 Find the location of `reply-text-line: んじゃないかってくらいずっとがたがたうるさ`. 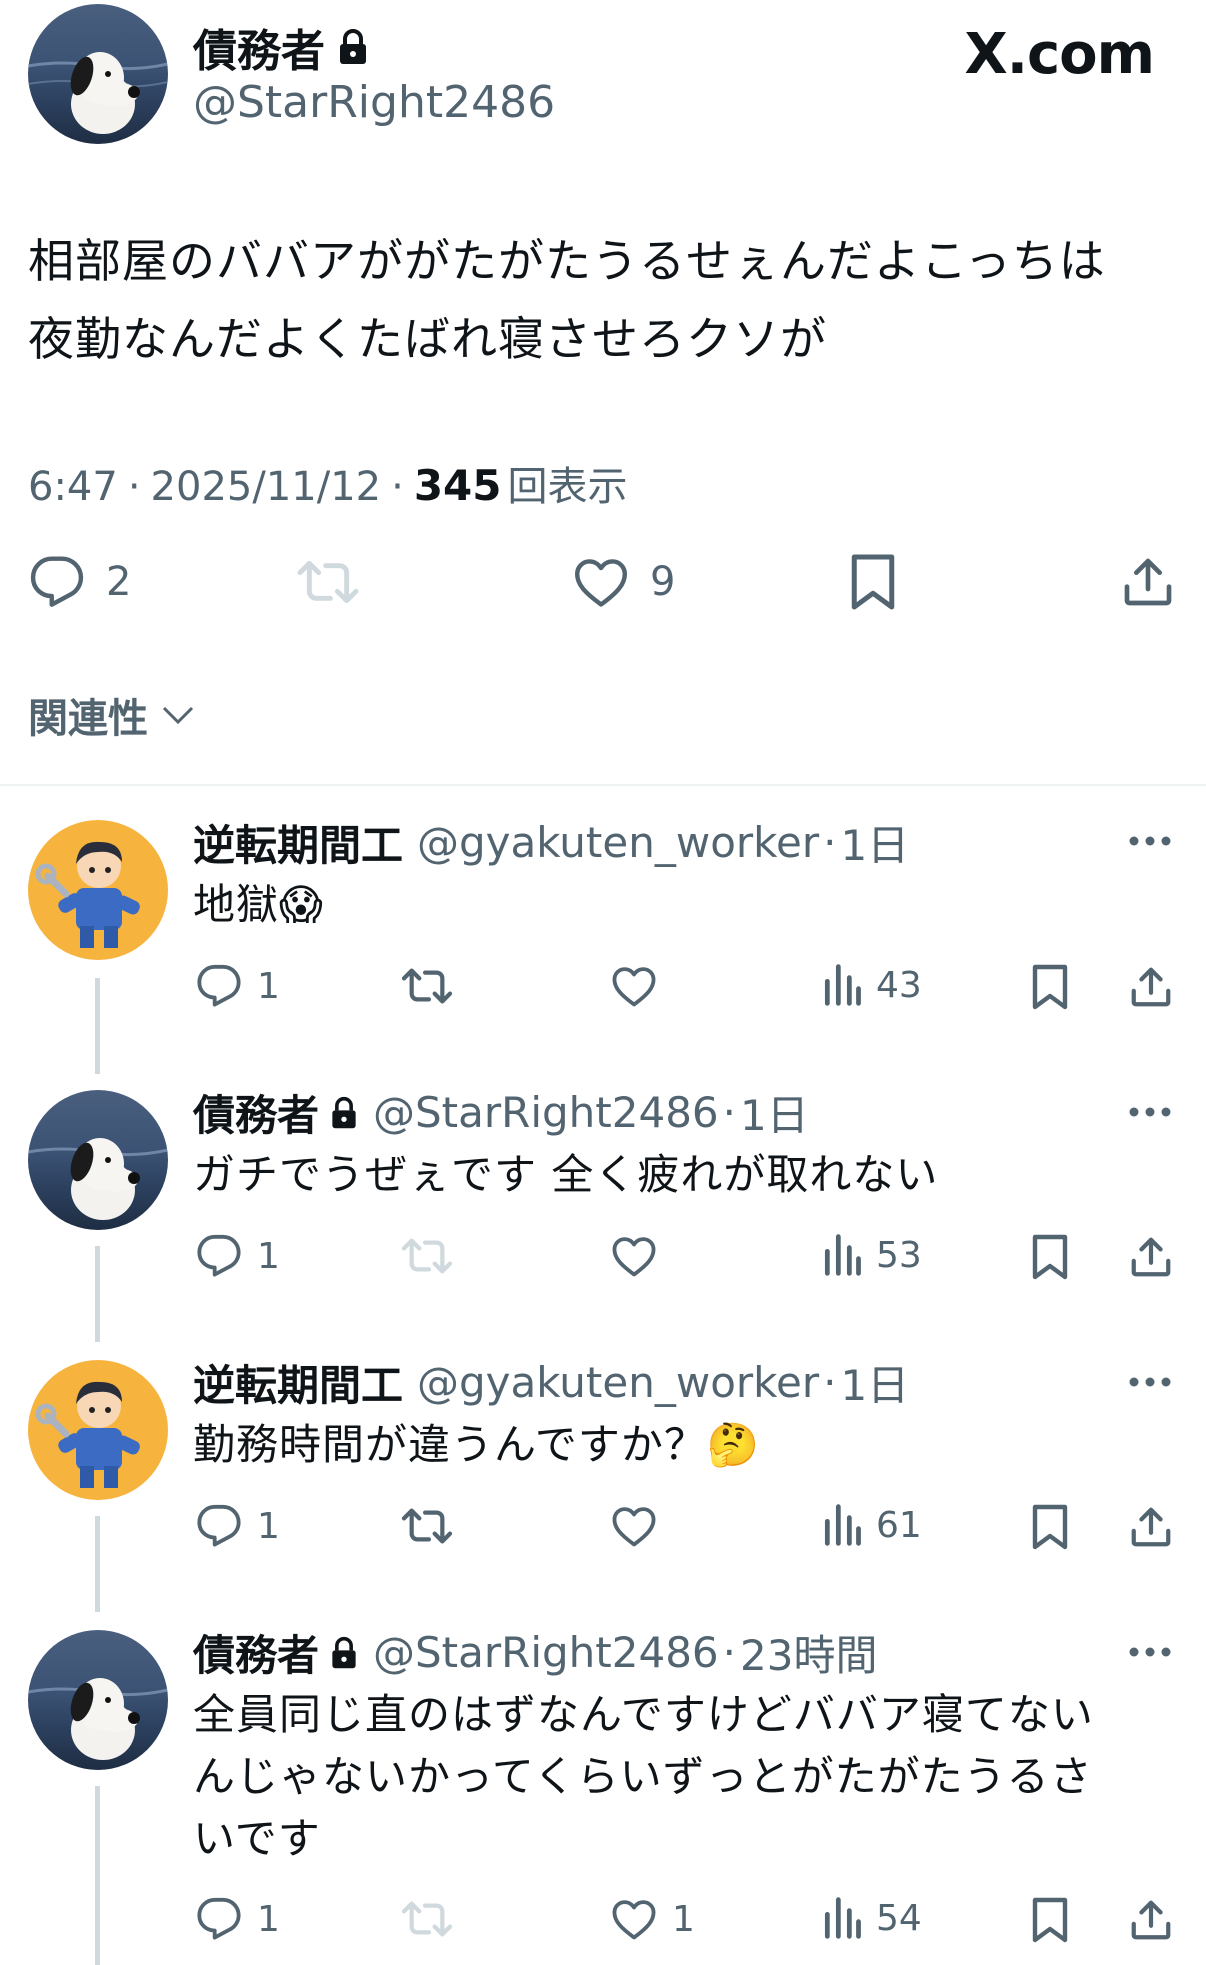

reply-text-line: んじゃないかってくらいずっとがたがたうるさ is located at coordinates (643, 1776).